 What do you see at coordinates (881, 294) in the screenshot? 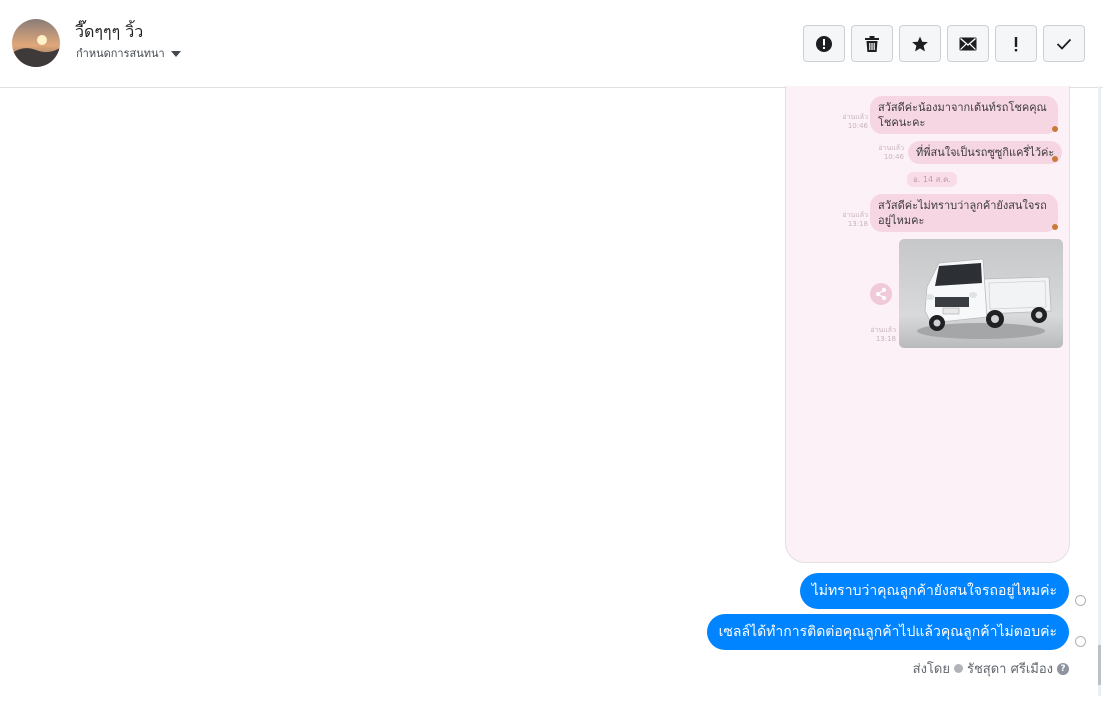
I see `share-icon` at bounding box center [881, 294].